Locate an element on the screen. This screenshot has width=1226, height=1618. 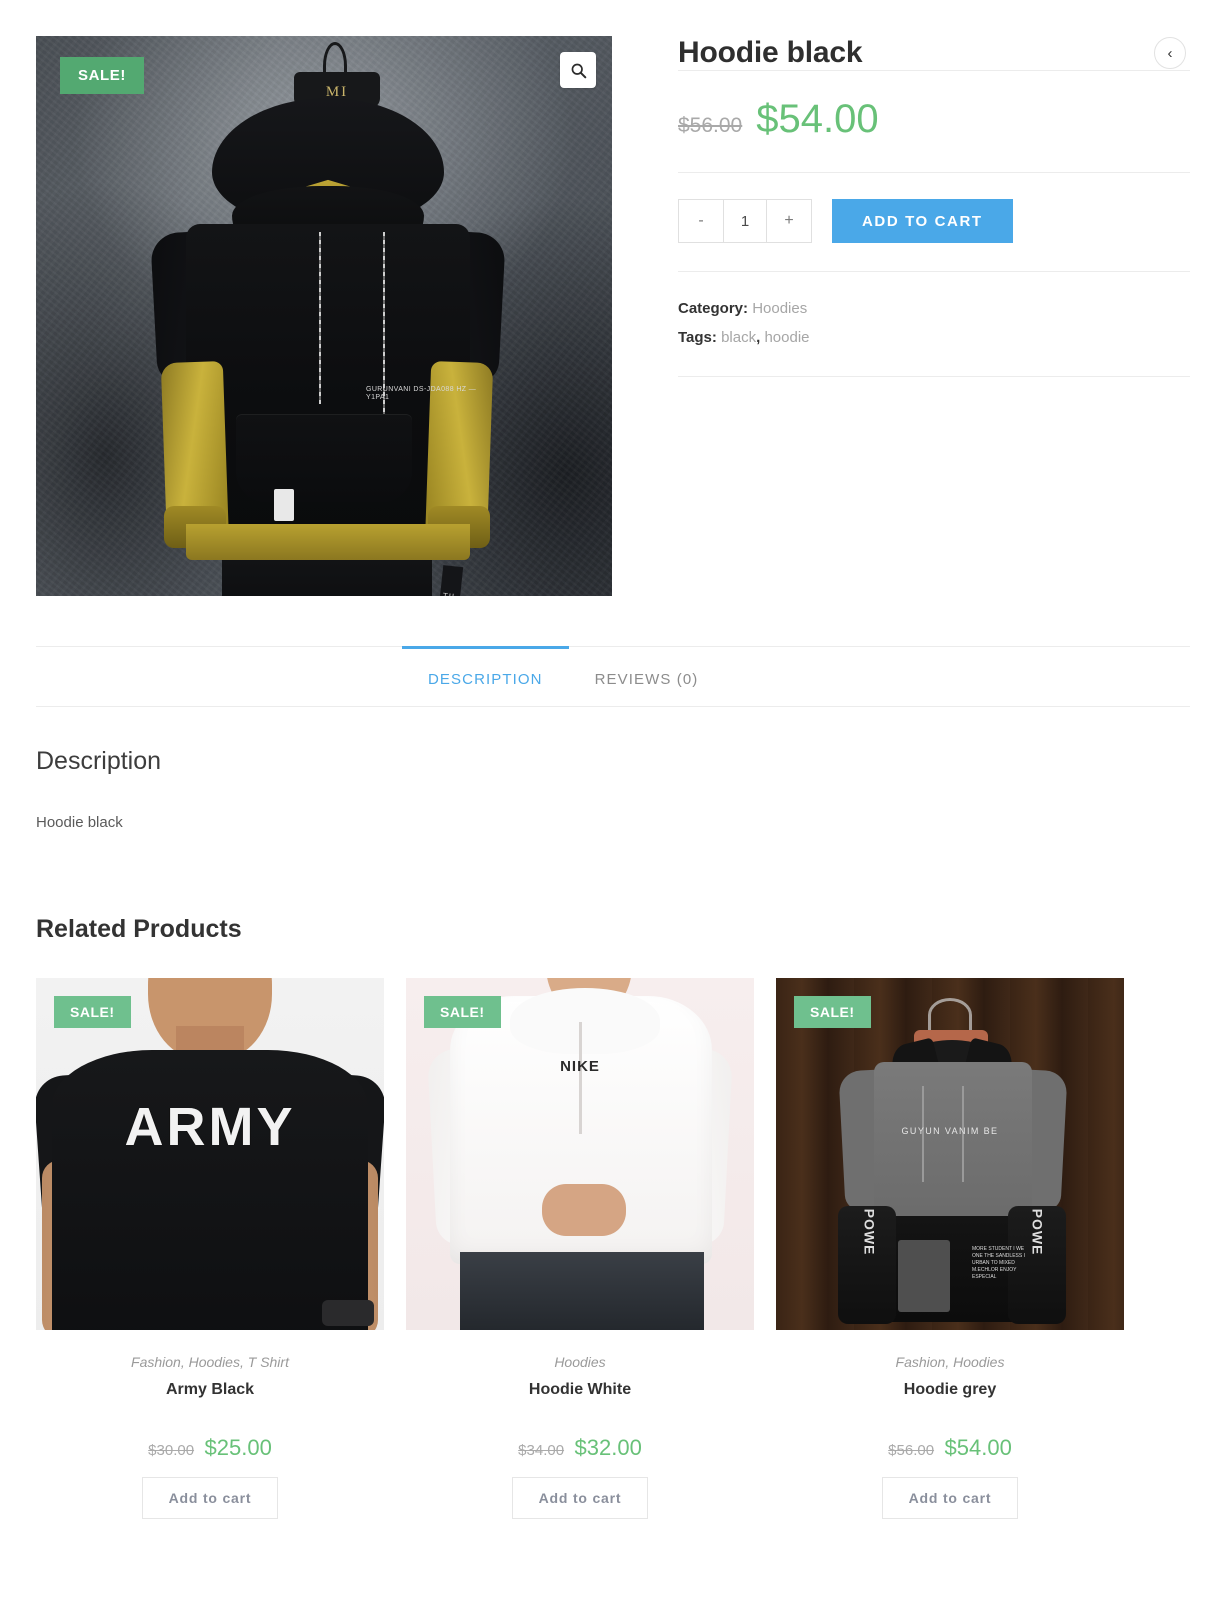
quantity-increment-button: + is located at coordinates (789, 221).